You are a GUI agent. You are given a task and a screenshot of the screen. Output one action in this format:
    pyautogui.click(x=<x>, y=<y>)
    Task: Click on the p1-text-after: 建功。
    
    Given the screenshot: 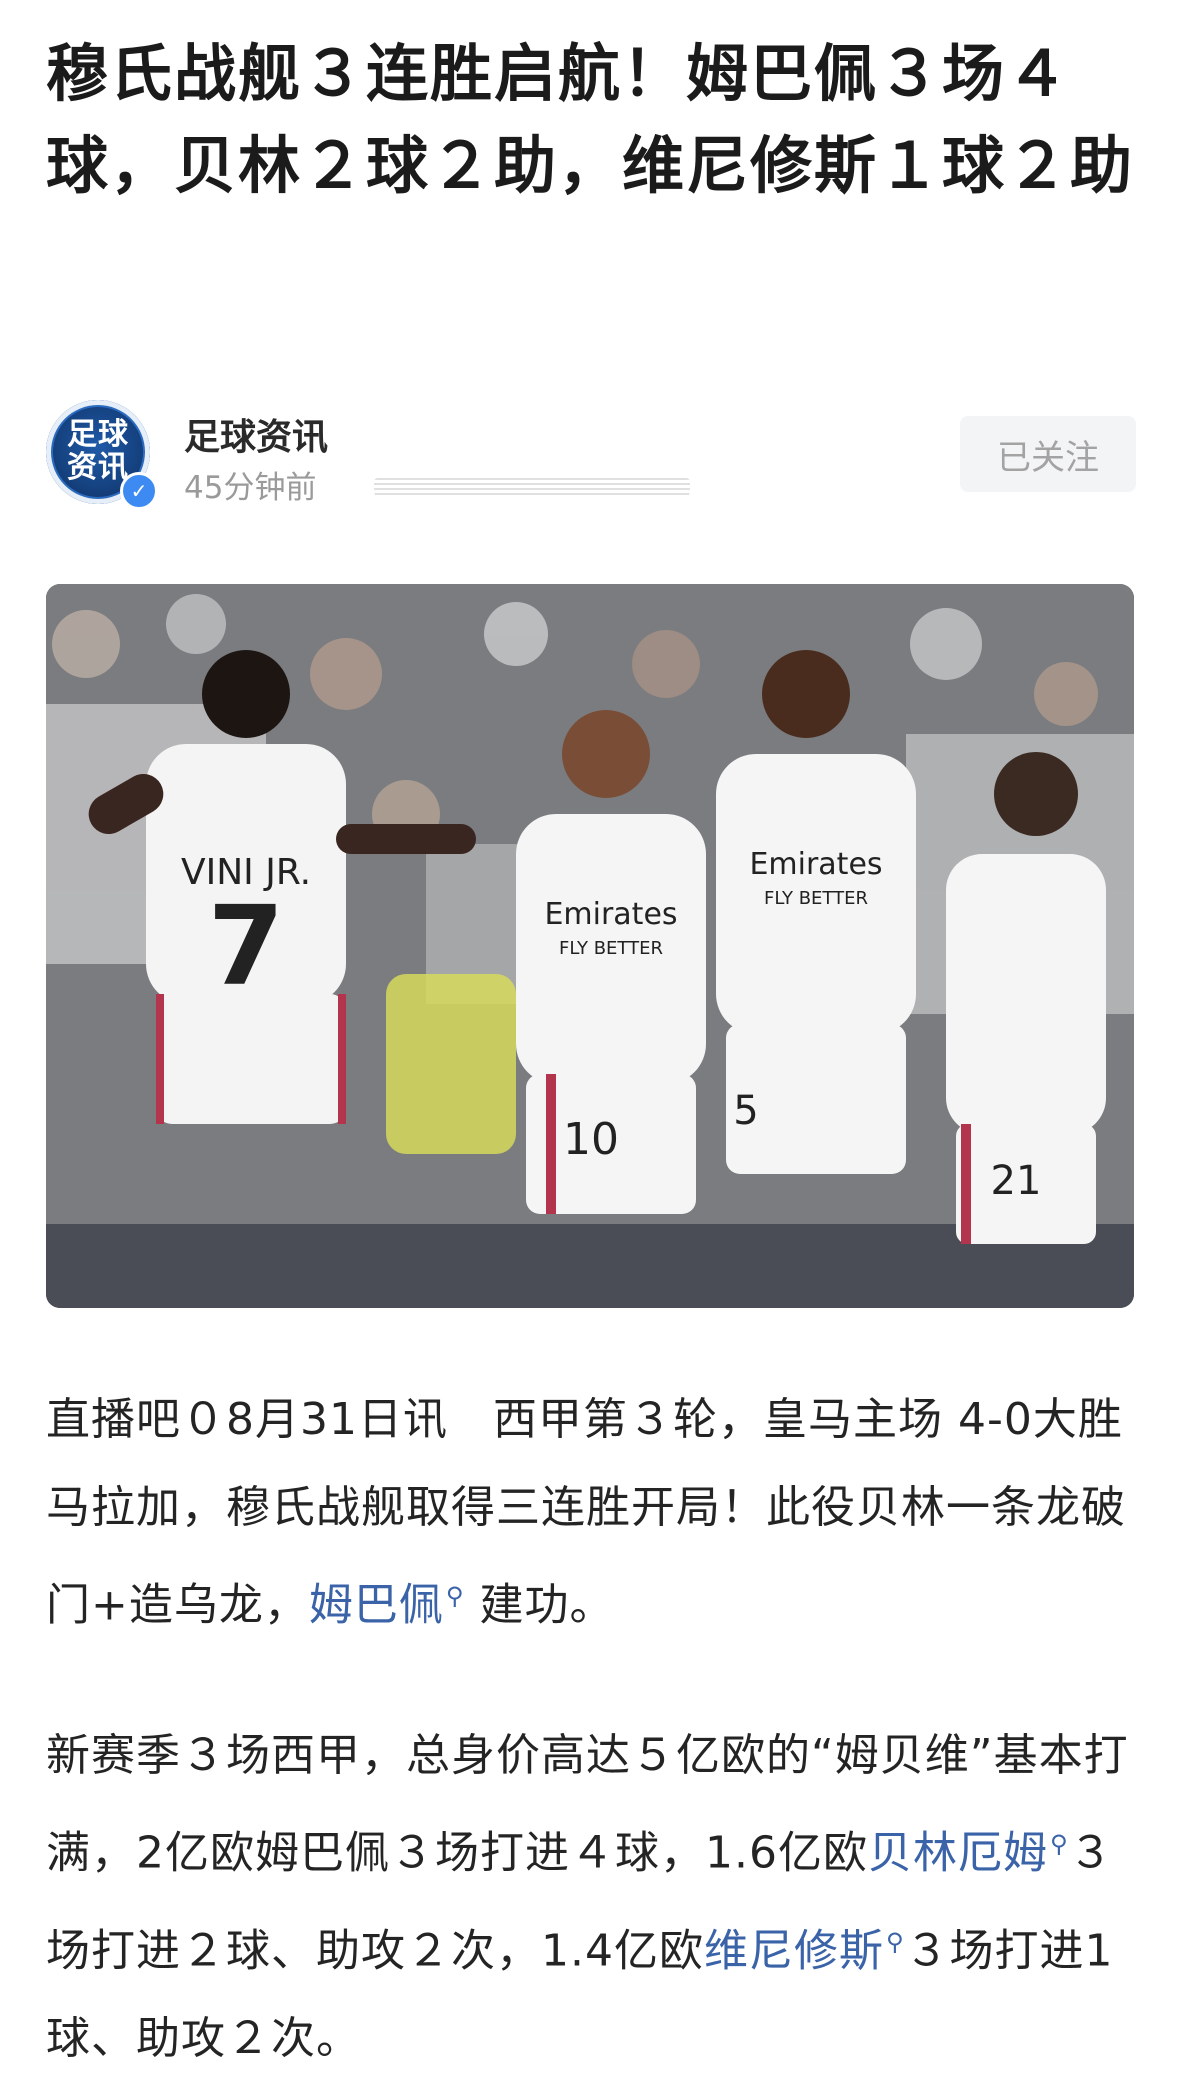 What is the action you would take?
    pyautogui.click(x=547, y=1605)
    